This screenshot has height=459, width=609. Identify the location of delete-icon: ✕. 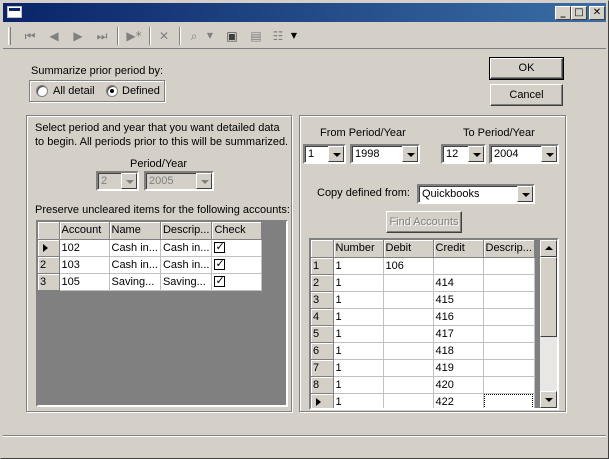
(164, 36).